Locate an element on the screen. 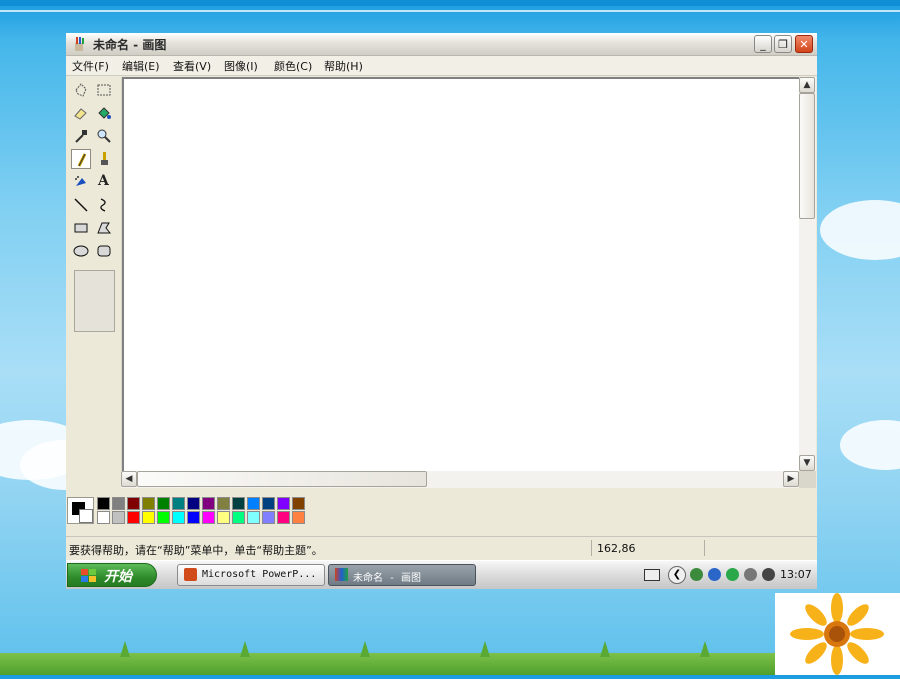 The height and width of the screenshot is (679, 900). tool-pencil is located at coordinates (81, 159).